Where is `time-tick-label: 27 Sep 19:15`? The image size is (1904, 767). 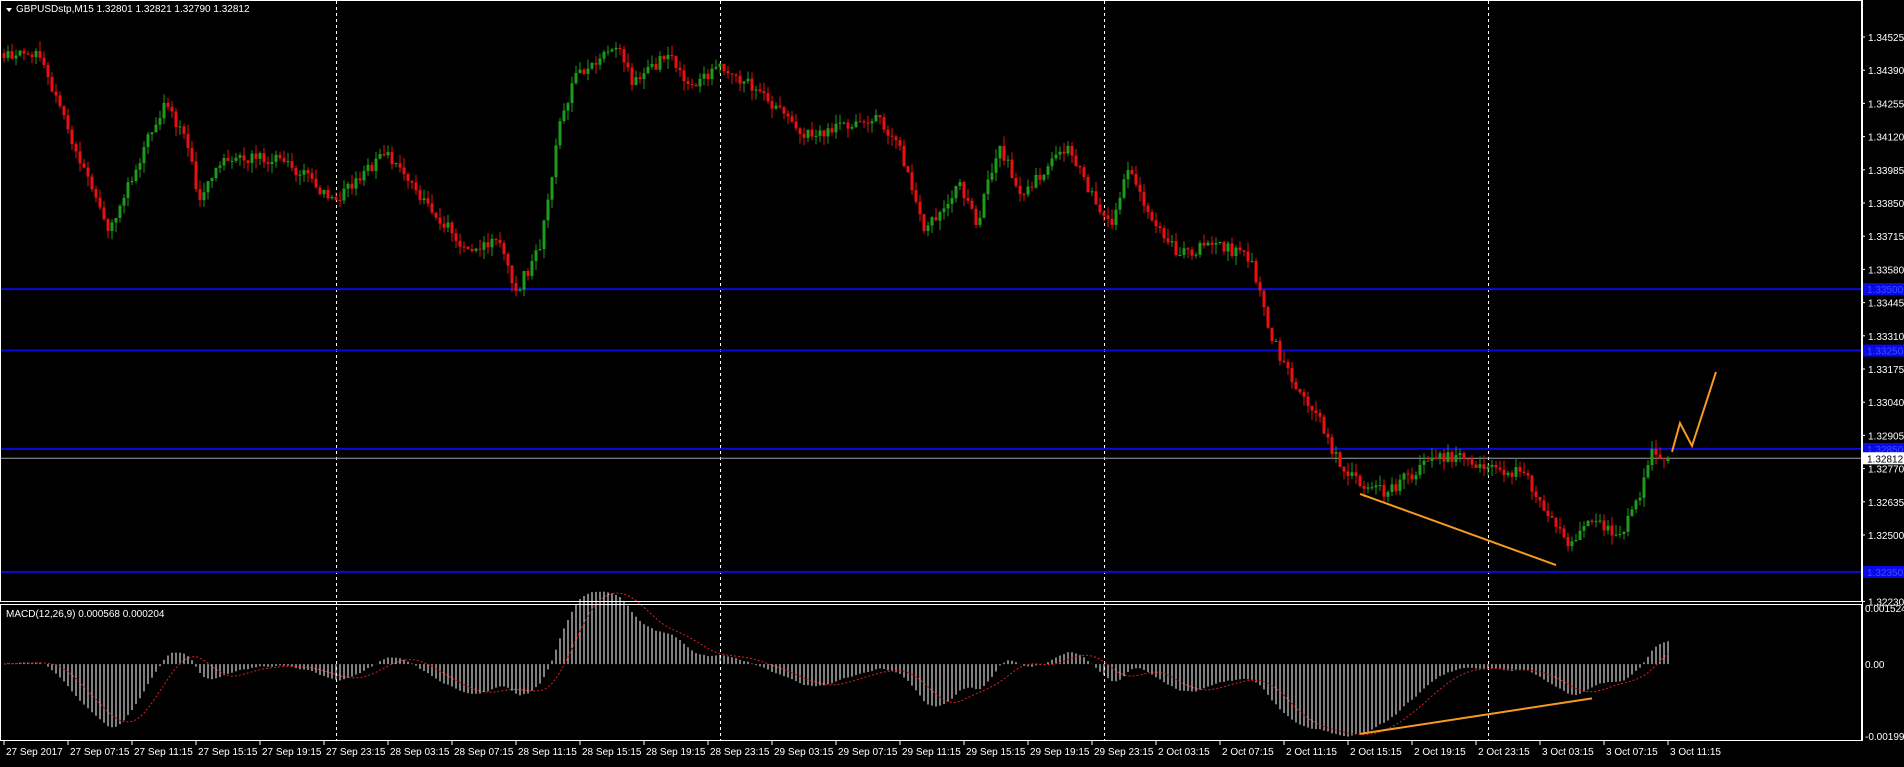 time-tick-label: 27 Sep 19:15 is located at coordinates (292, 752).